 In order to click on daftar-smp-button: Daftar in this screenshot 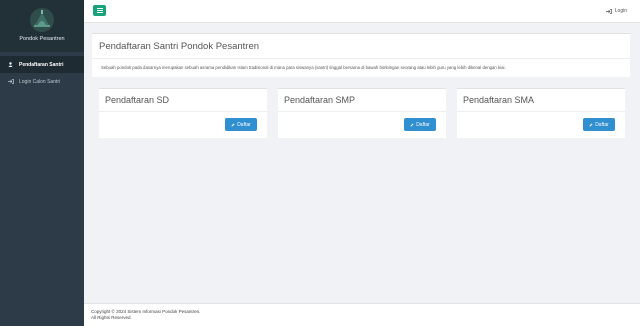, I will do `click(420, 124)`.